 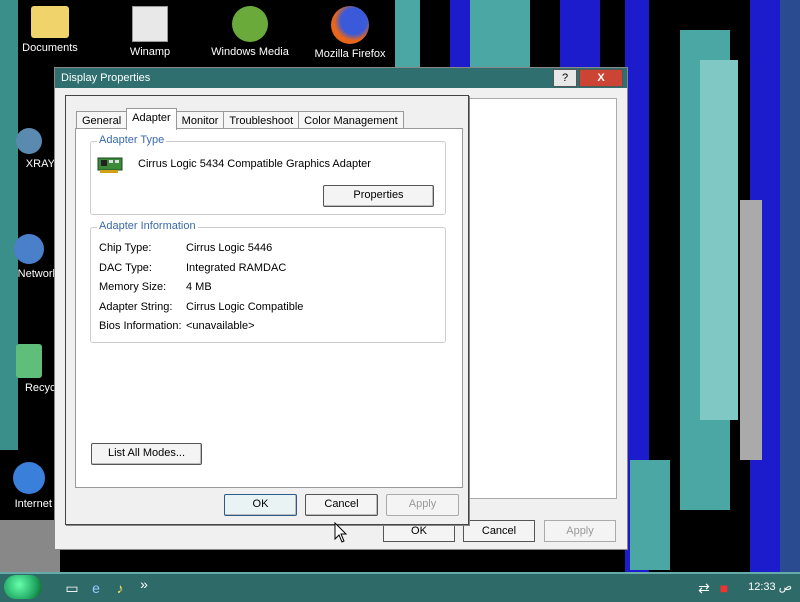 I want to click on close-button: X, so click(x=601, y=78).